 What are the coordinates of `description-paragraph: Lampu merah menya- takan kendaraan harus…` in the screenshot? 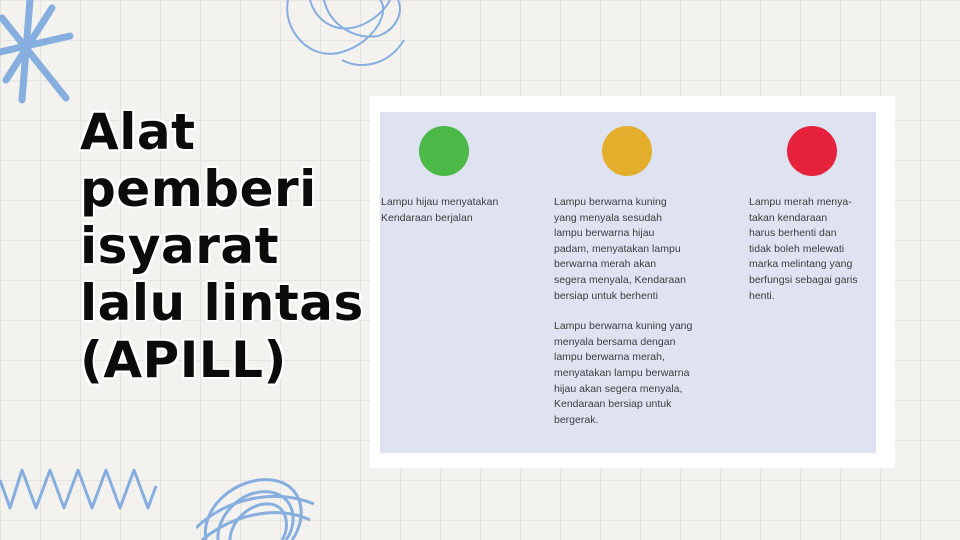 It's located at (803, 249).